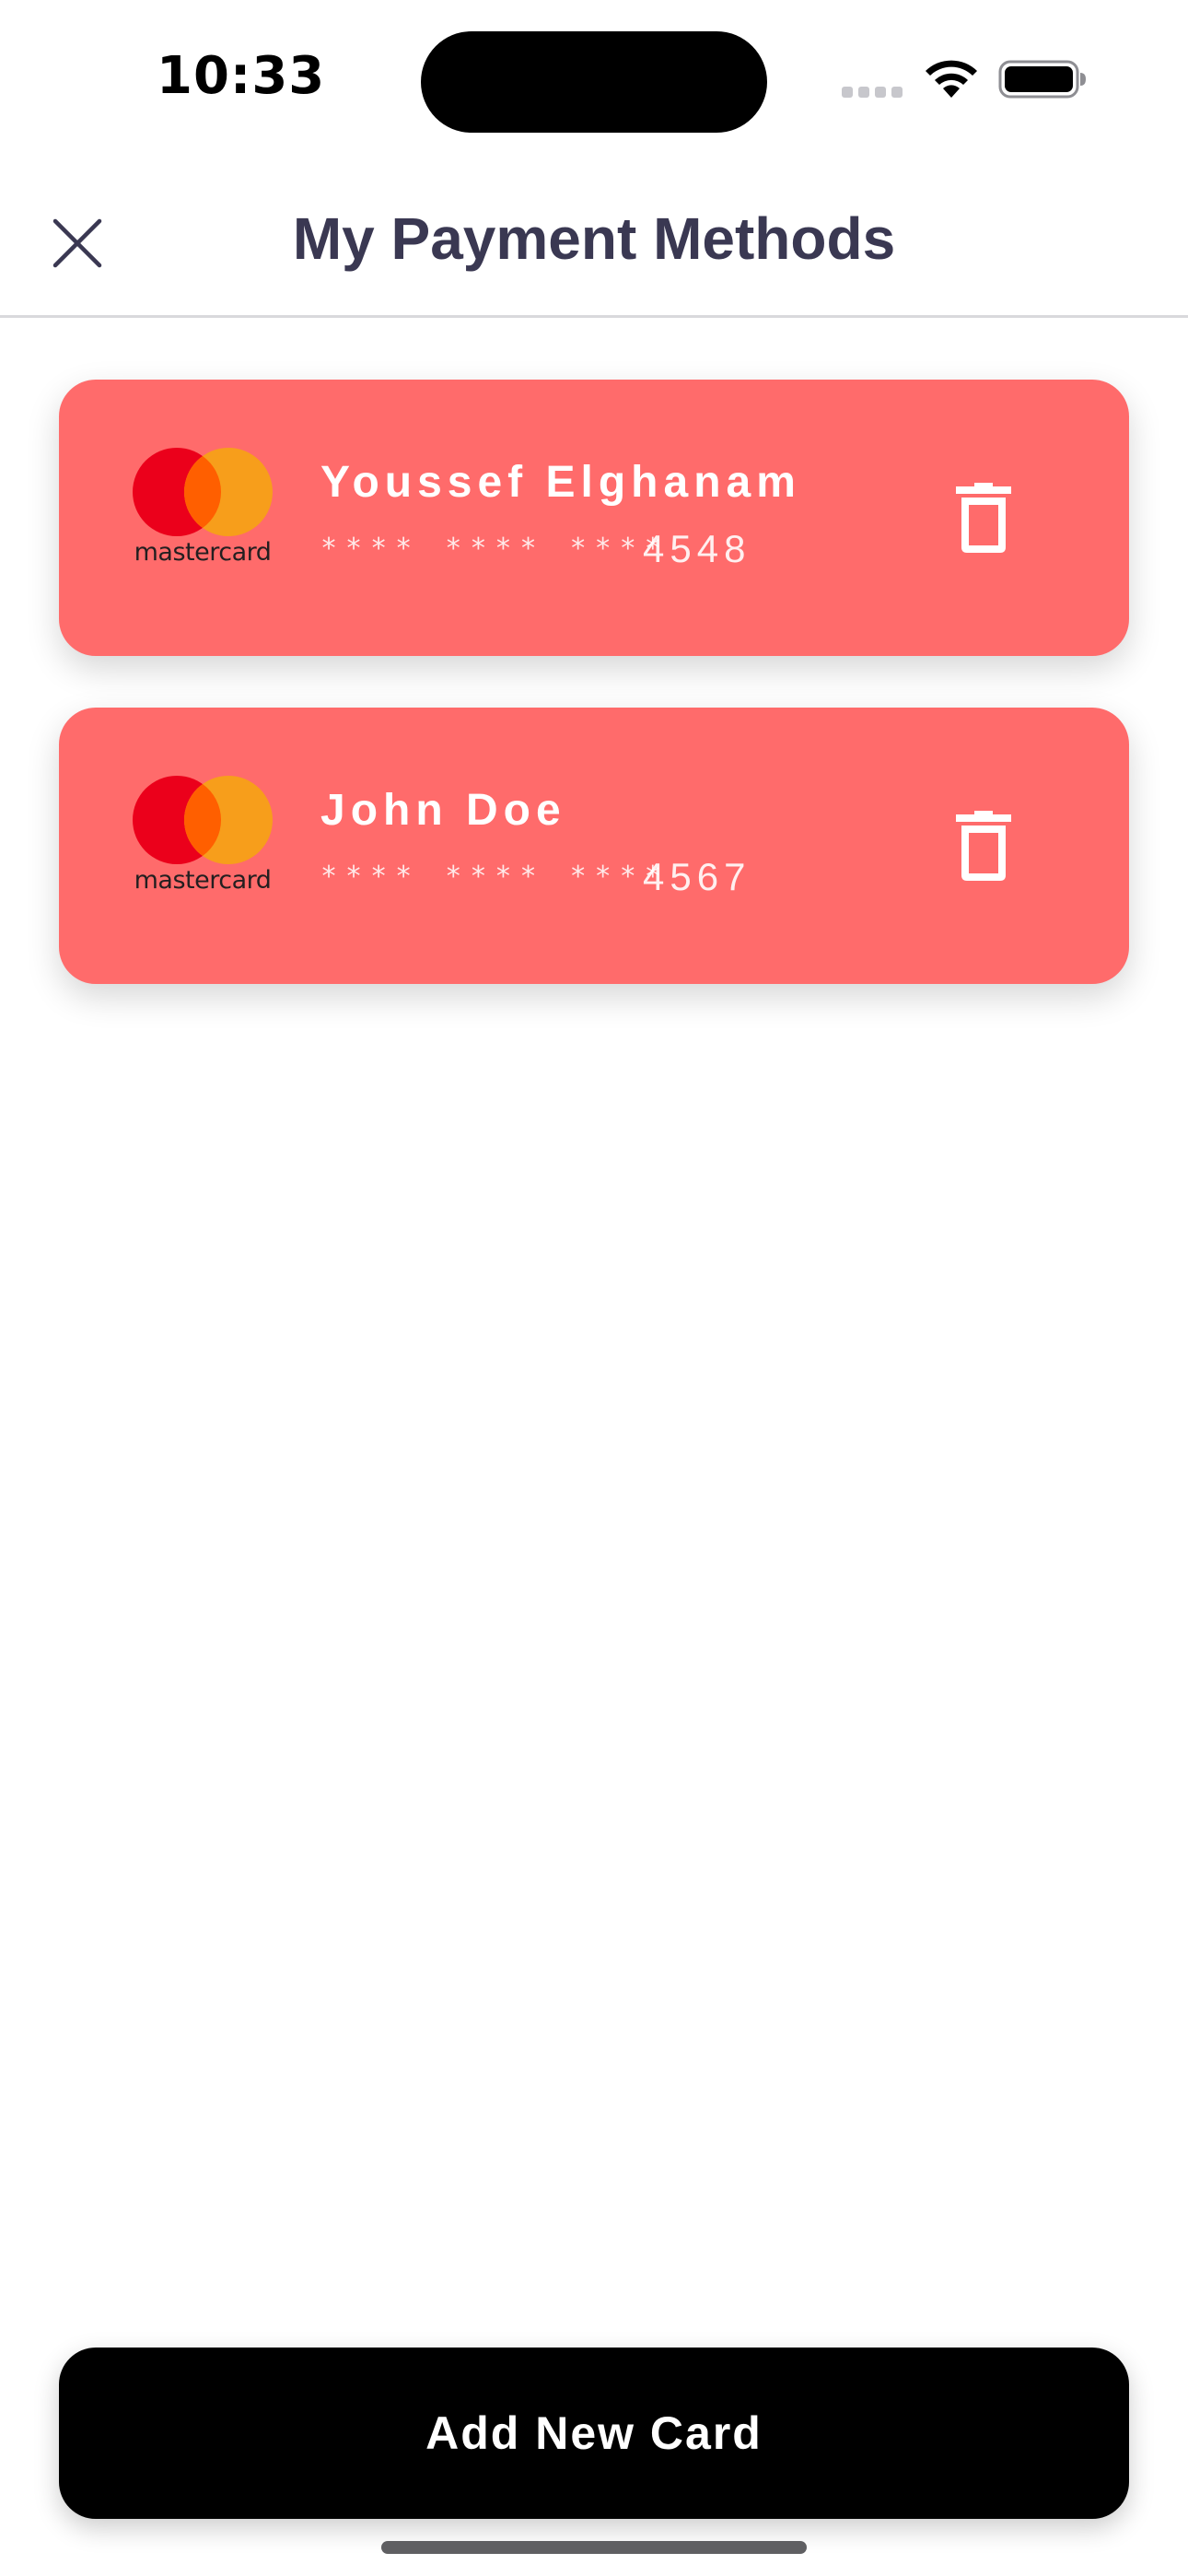  What do you see at coordinates (560, 482) in the screenshot?
I see `card-holder-name: Youssef Elghanam` at bounding box center [560, 482].